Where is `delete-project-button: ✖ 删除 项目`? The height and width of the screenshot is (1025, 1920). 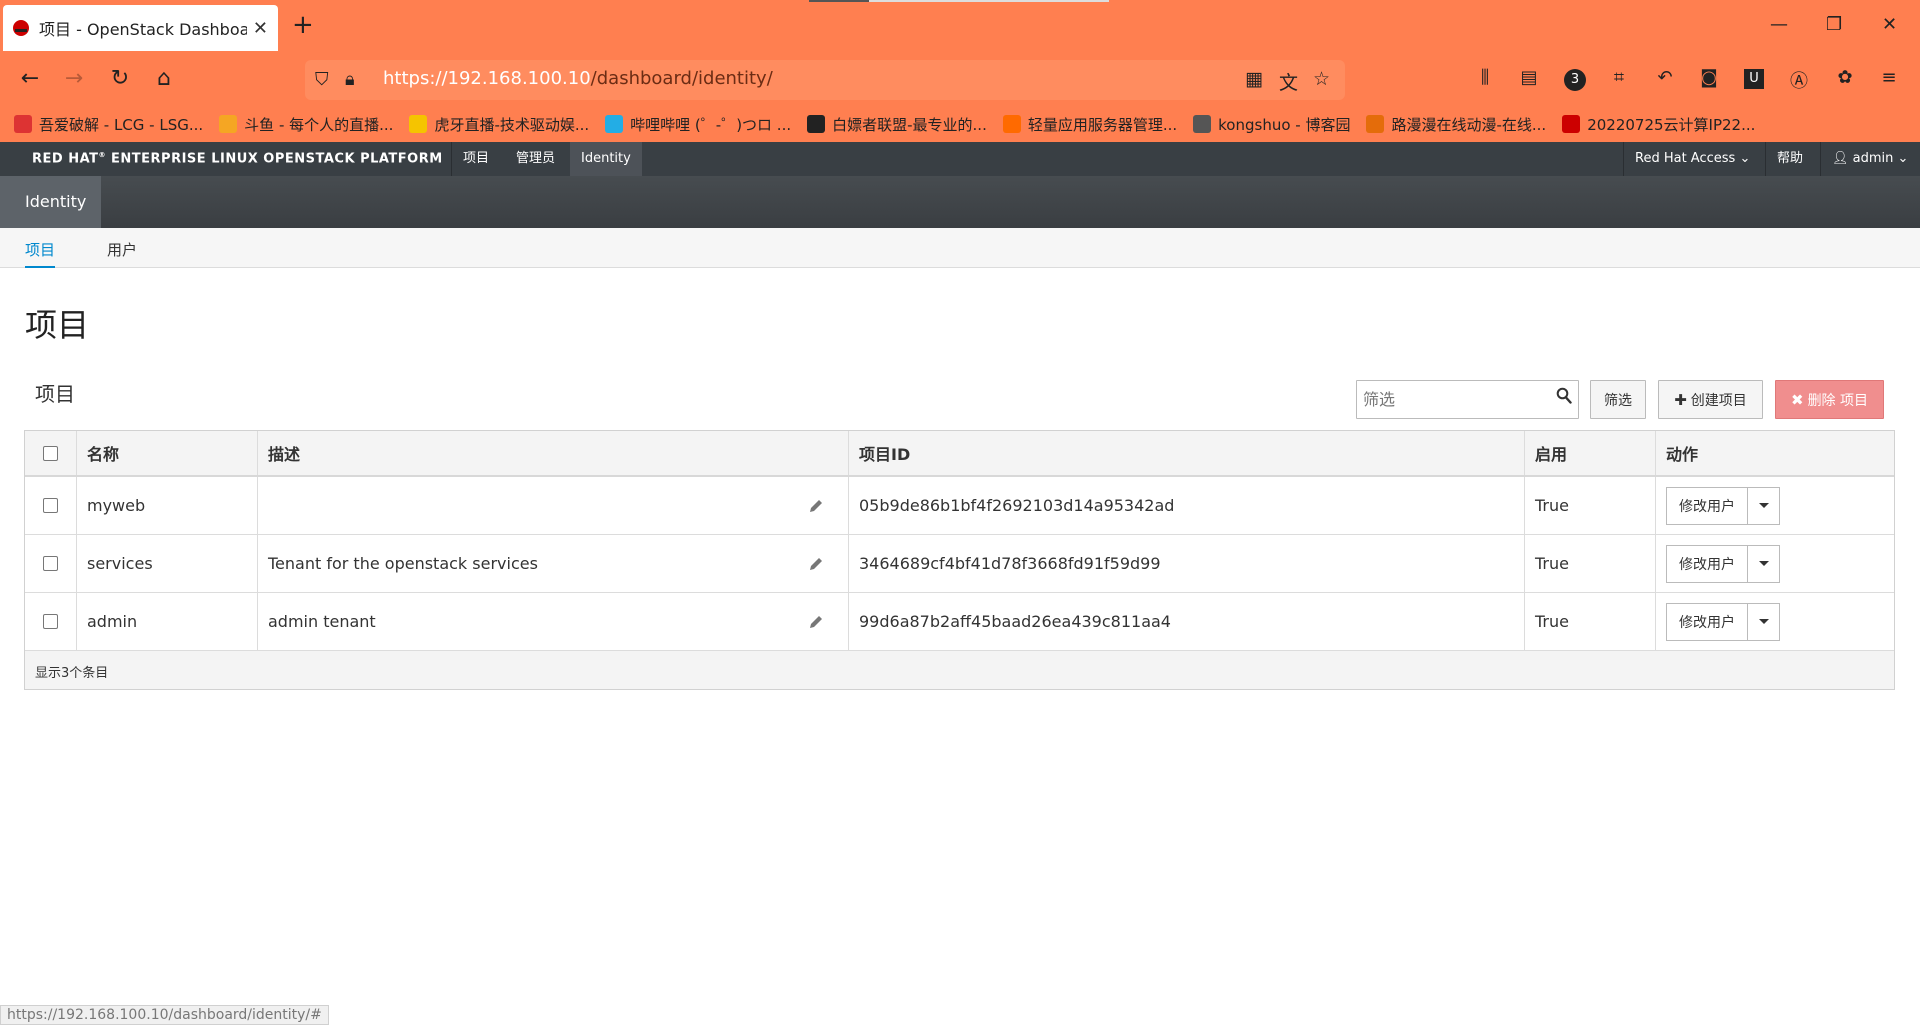 delete-project-button: ✖ 删除 项目 is located at coordinates (1829, 399).